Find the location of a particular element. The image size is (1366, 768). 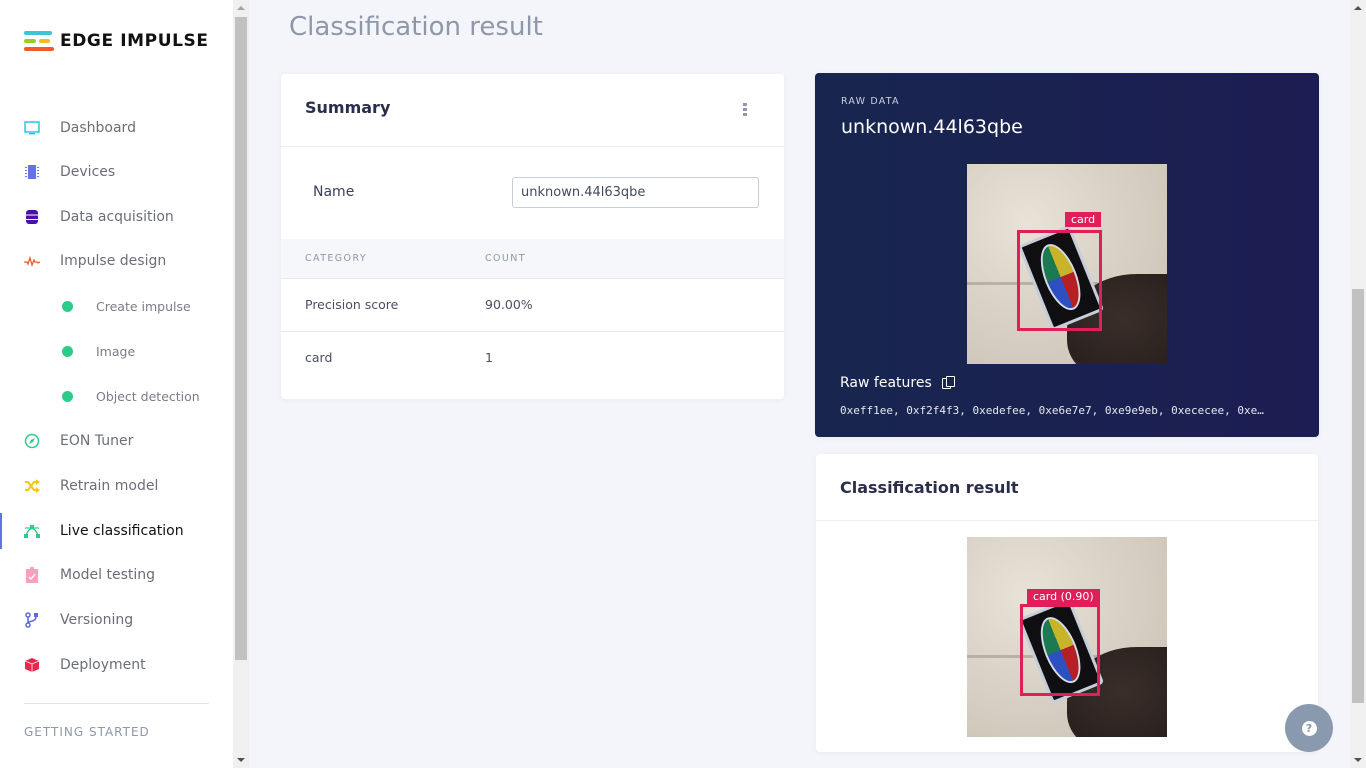

logo: EDGE IMPULSE is located at coordinates (116, 41).